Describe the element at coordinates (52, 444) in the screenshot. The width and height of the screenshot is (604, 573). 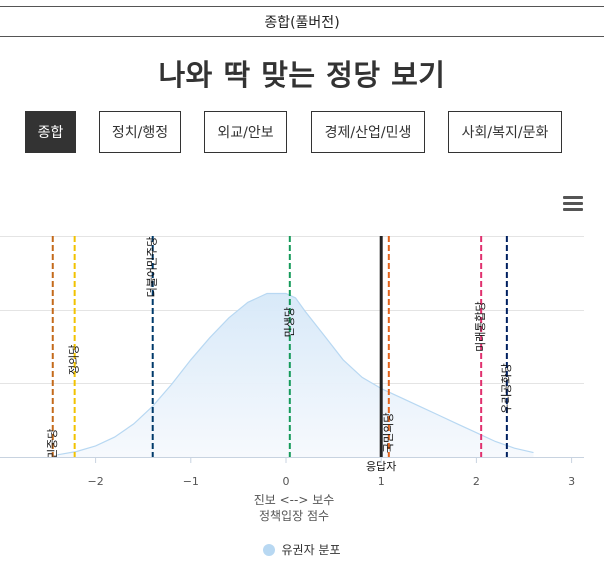
I see `party-label: 민중당` at that location.